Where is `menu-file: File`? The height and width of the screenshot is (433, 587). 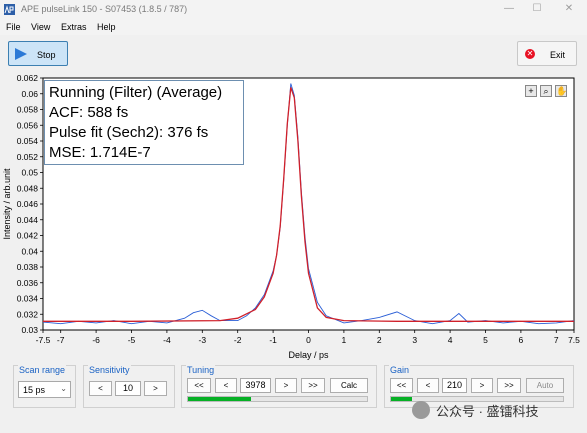 menu-file: File is located at coordinates (13, 27).